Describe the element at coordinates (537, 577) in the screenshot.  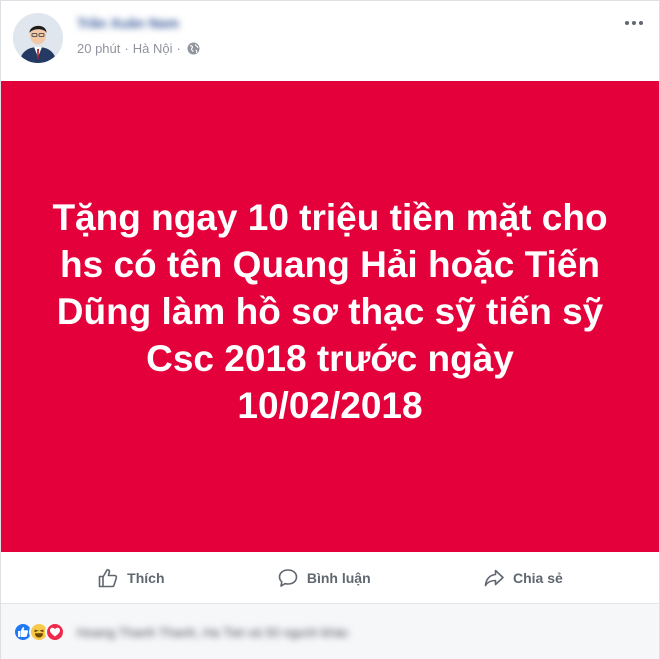
I see `share-label: Chia sẻ` at that location.